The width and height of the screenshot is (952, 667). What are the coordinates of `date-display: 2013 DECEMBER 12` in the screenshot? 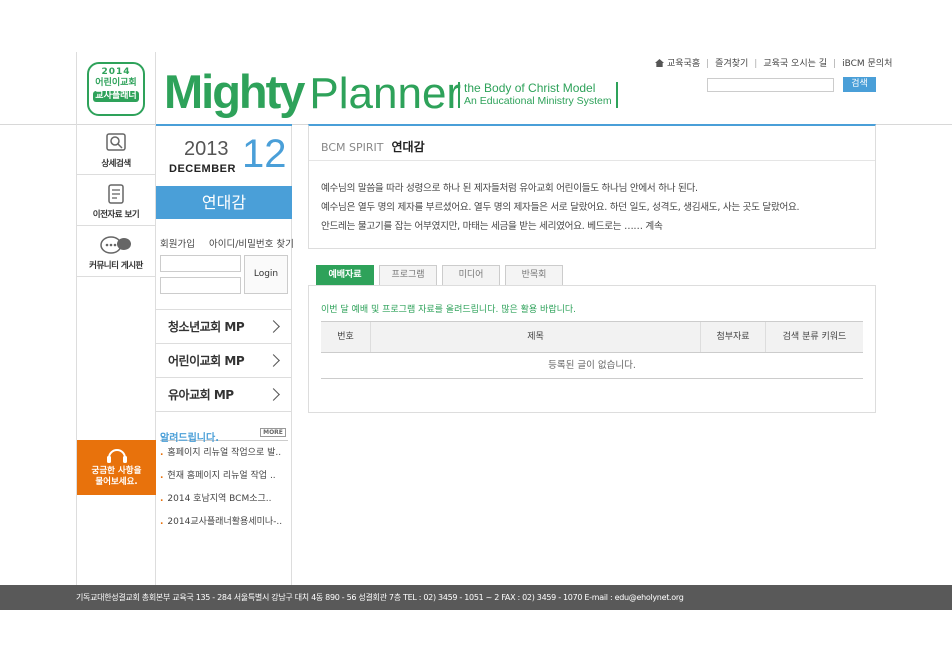 It's located at (224, 155).